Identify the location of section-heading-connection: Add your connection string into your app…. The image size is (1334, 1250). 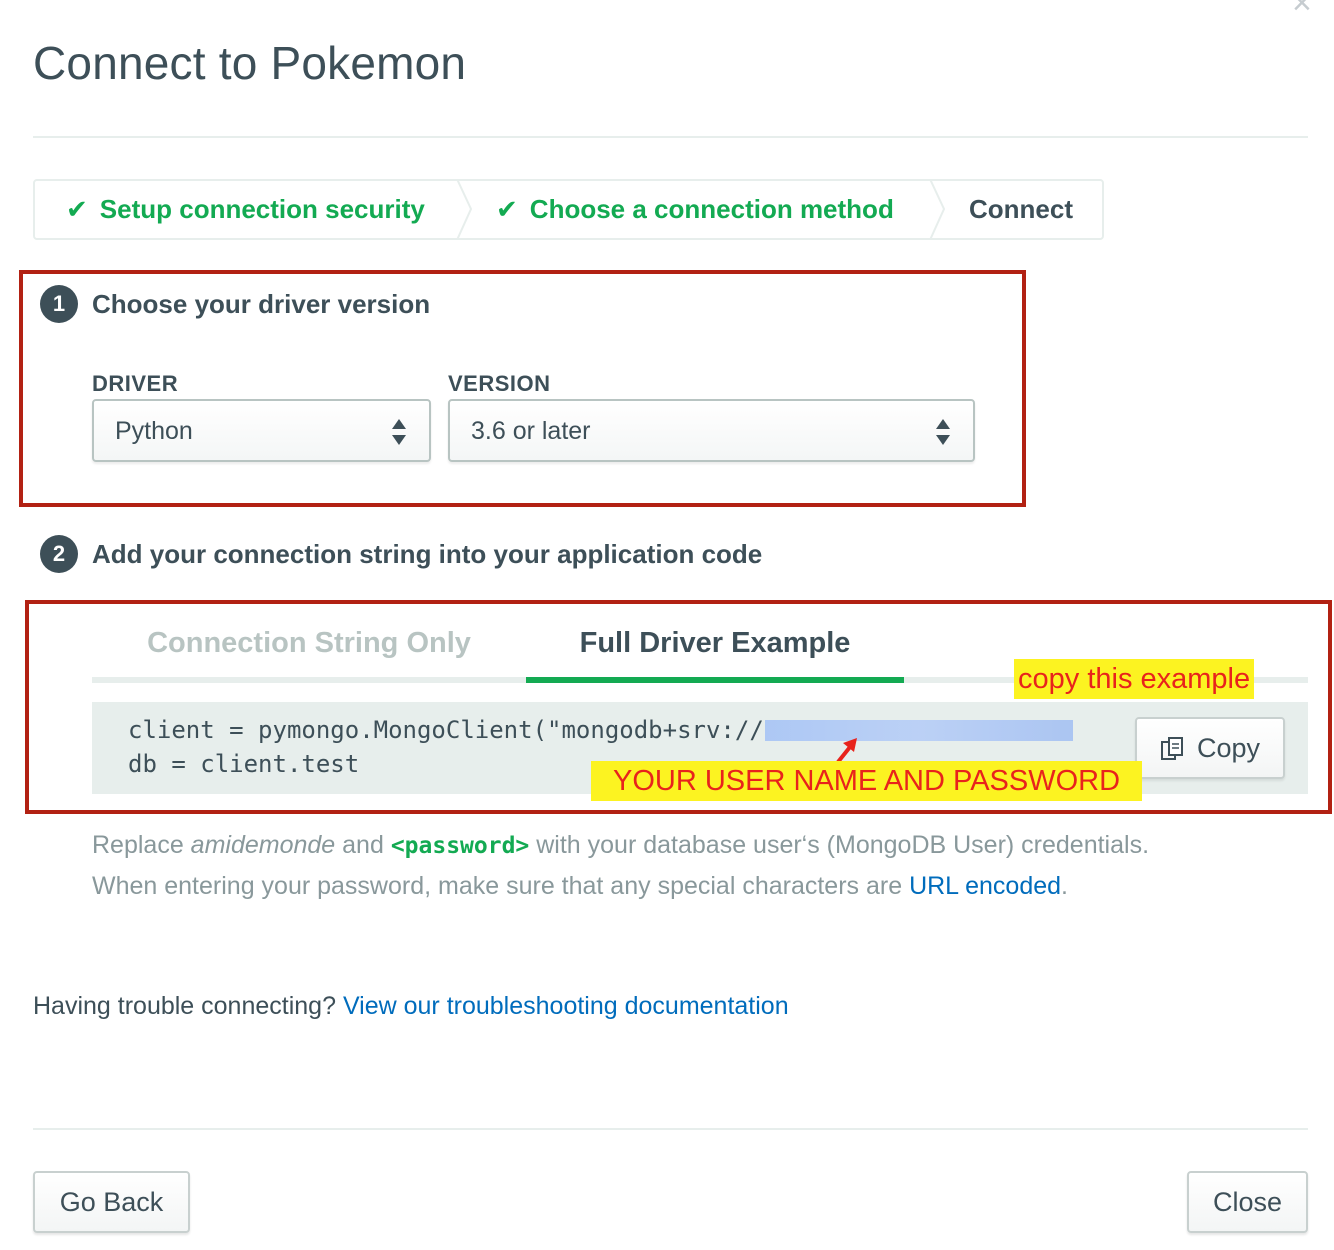
(427, 554).